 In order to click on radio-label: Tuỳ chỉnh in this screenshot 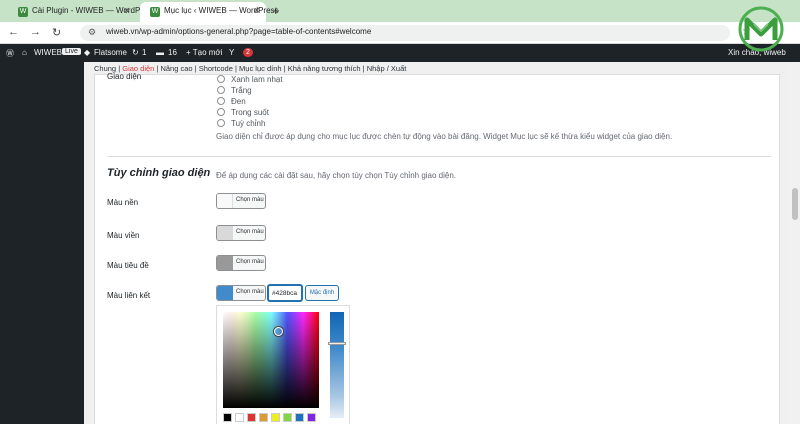, I will do `click(248, 123)`.